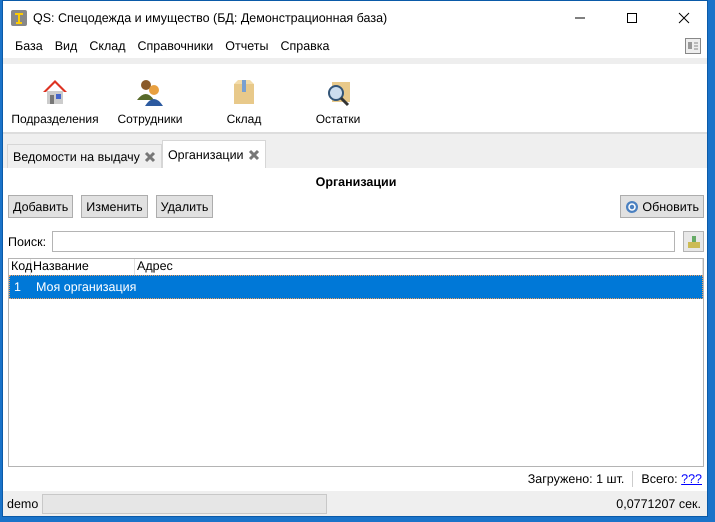  Describe the element at coordinates (662, 206) in the screenshot. I see `refresh-button: Обновить` at that location.